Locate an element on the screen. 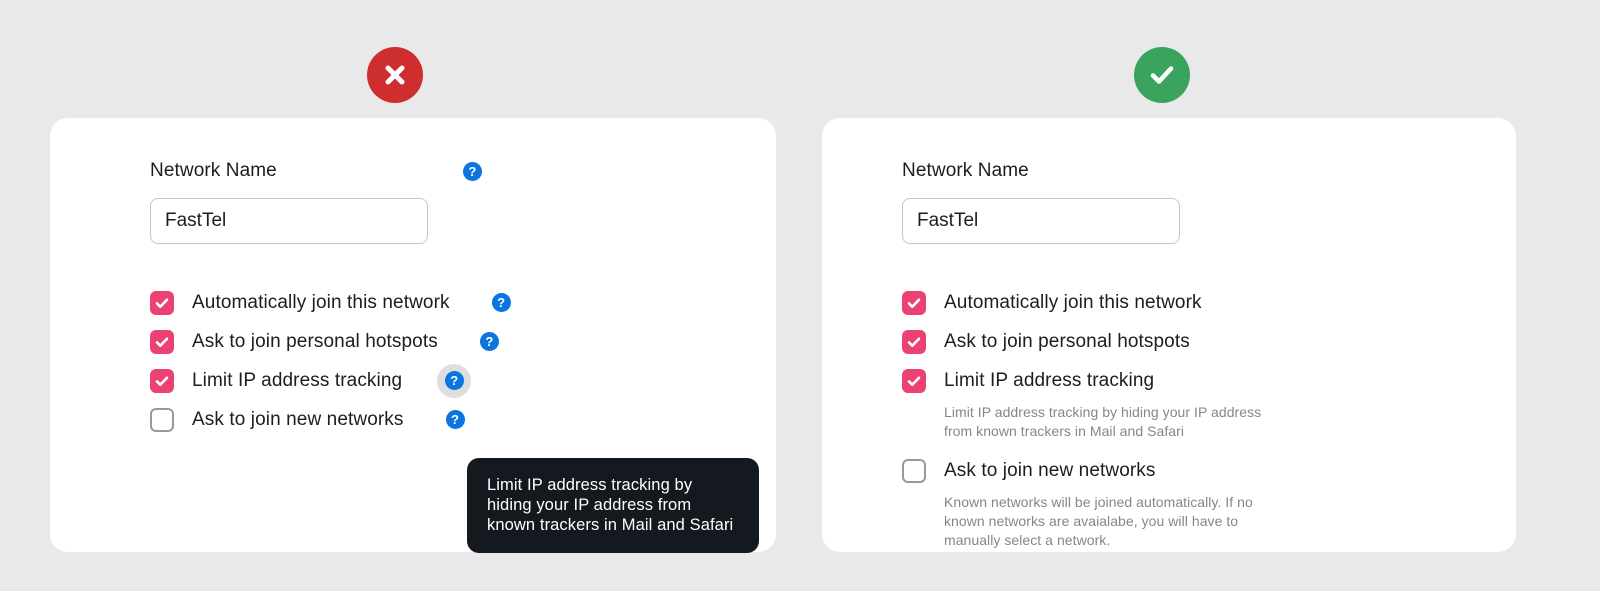 The height and width of the screenshot is (591, 1600). checkbox-row-limit-ip-tracking: Limit IP address tracking is located at coordinates (1209, 380).